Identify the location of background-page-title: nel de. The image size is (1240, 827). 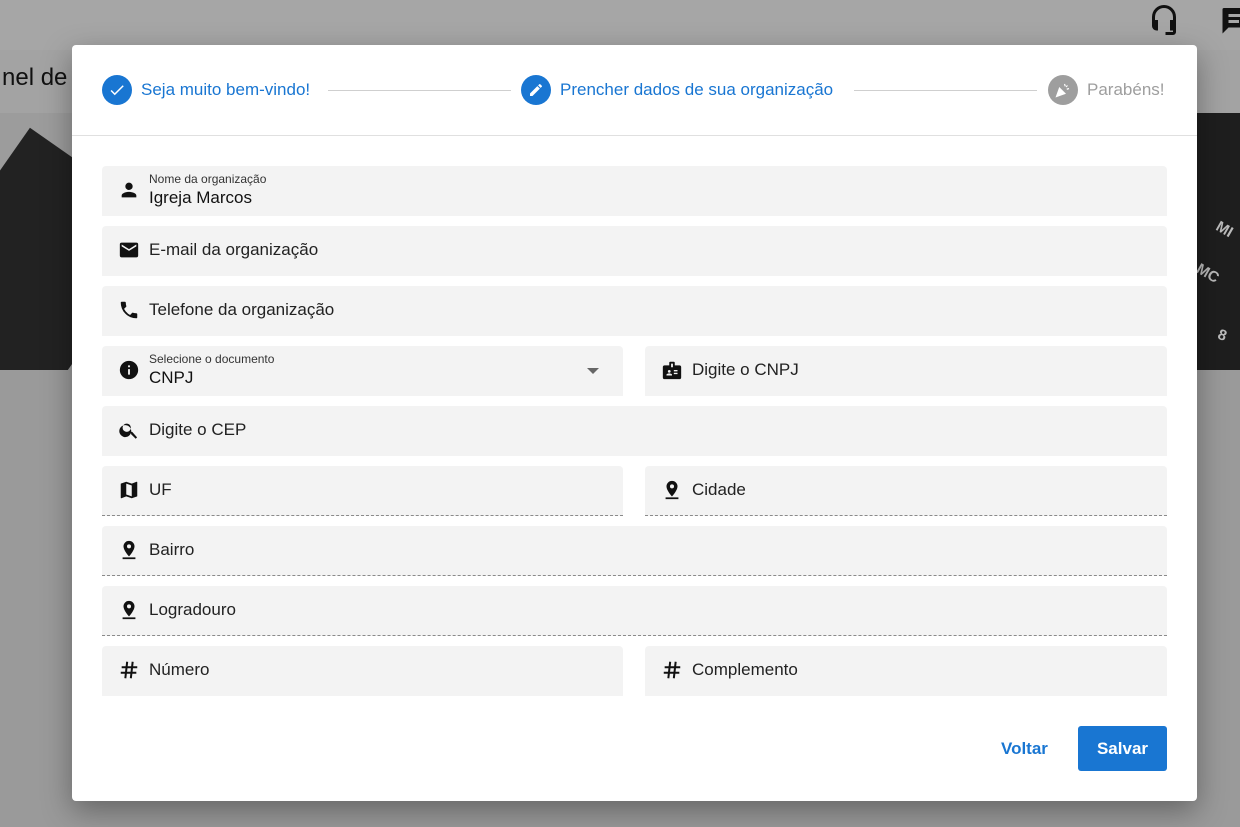
(35, 77).